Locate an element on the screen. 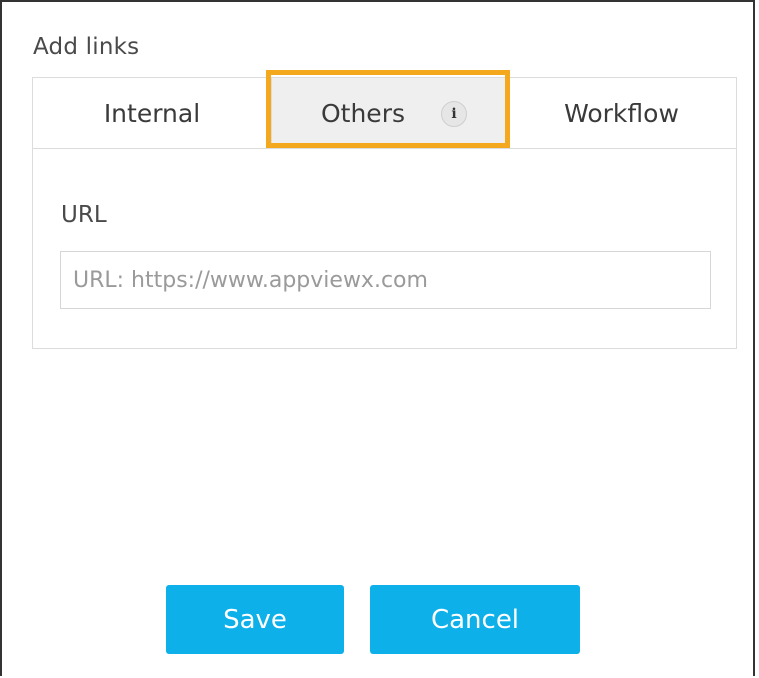 The image size is (759, 678). cancel-button: Cancel is located at coordinates (475, 619).